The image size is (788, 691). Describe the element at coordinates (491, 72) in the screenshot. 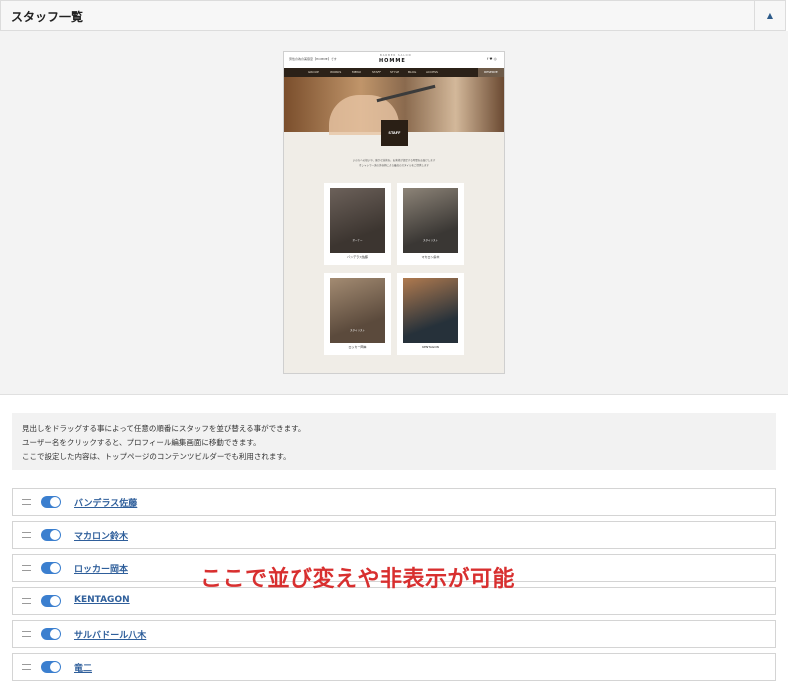

I see `reserve-button: RESERVE` at that location.